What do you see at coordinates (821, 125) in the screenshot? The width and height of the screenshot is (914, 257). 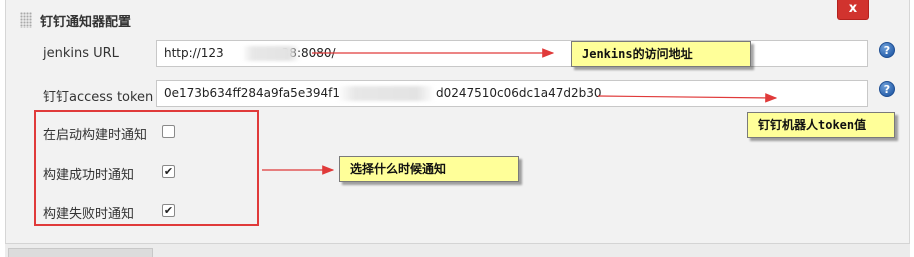 I see `token-callout: 钉钉机器人token值` at bounding box center [821, 125].